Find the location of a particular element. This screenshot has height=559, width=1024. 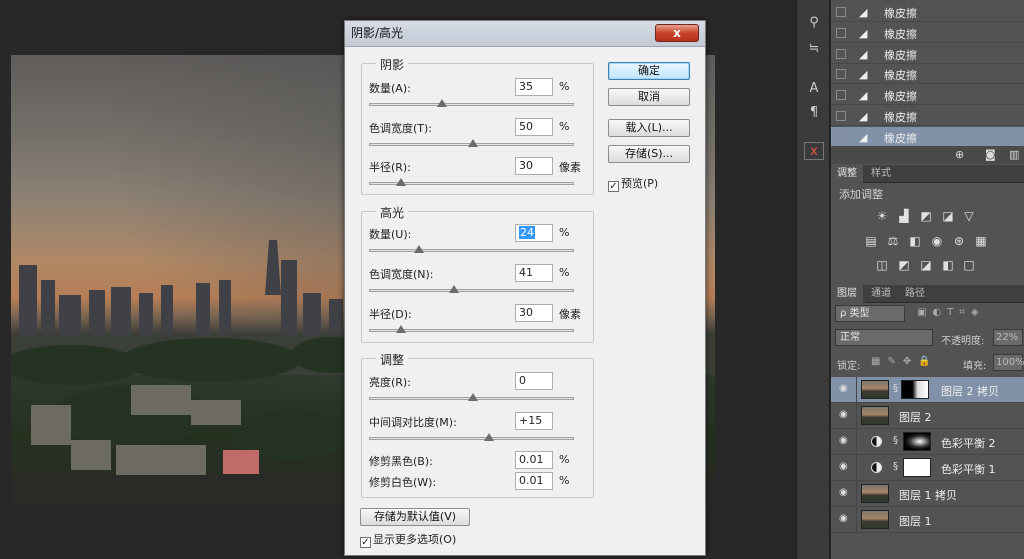

camera-icon: ◙ is located at coordinates (990, 154).